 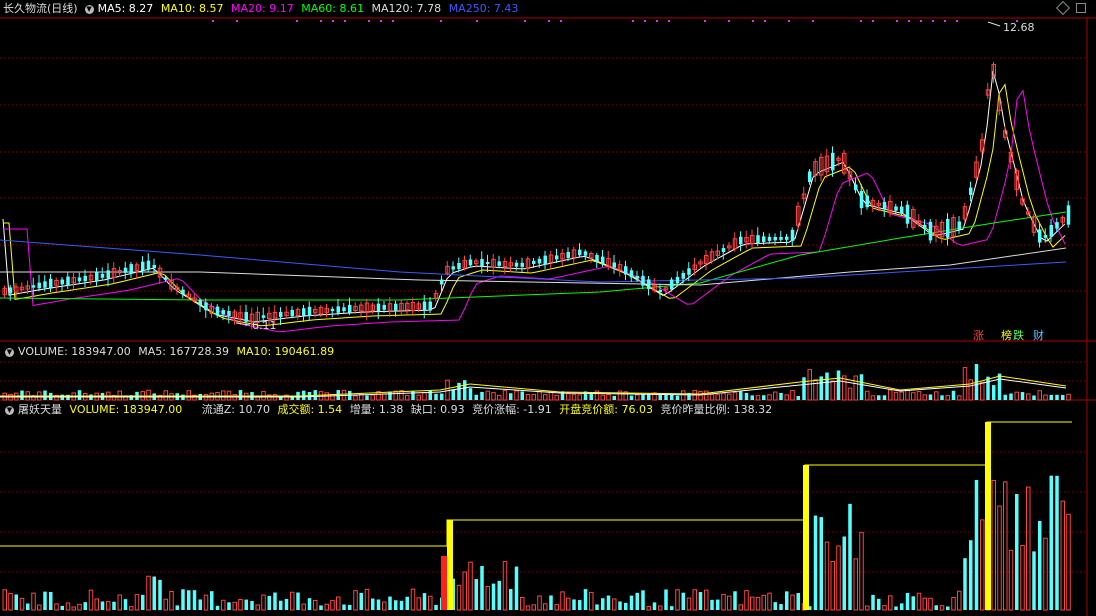 I want to click on badge-limit-up: 涨, so click(x=978, y=335).